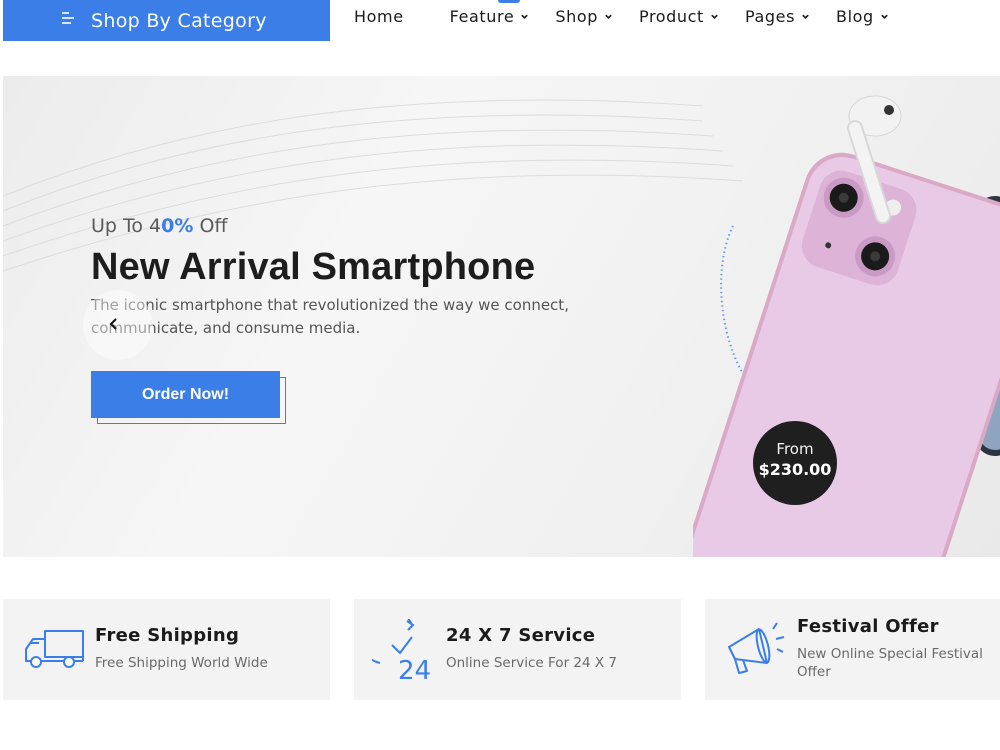  Describe the element at coordinates (68, 18) in the screenshot. I see `menu-icon` at that location.